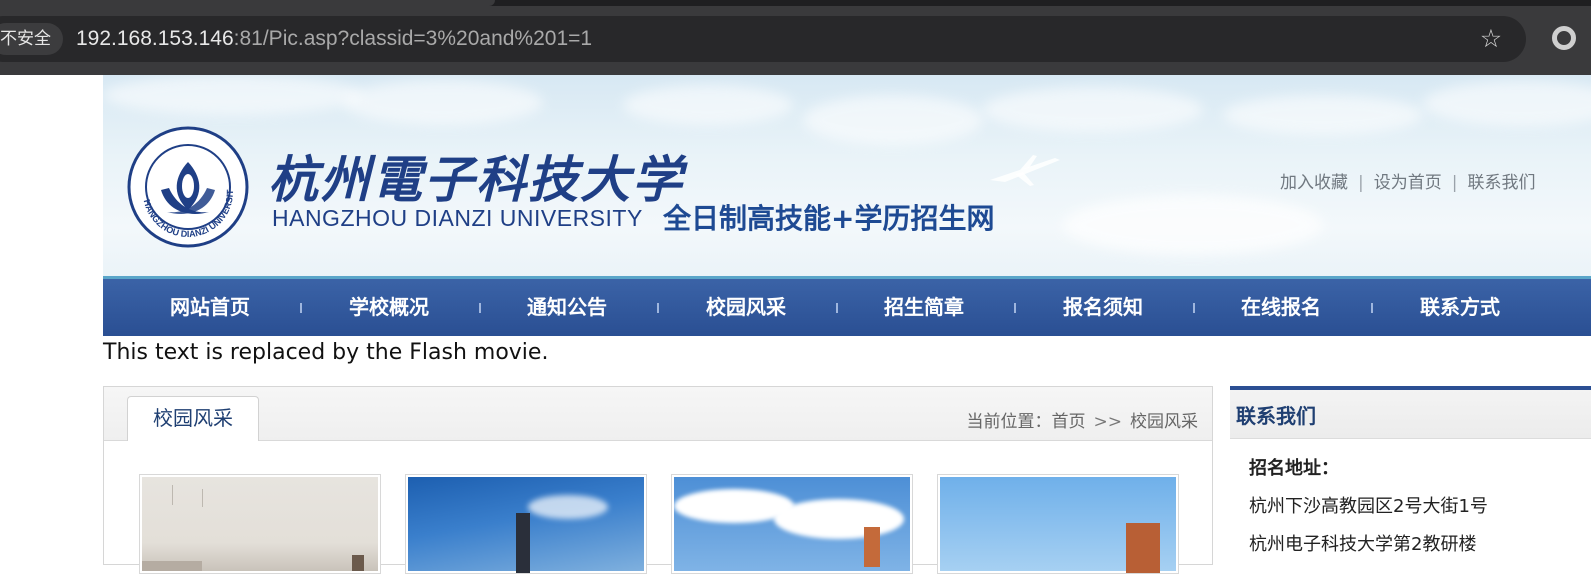  What do you see at coordinates (1103, 307) in the screenshot?
I see `nav-item-registration-notes: 报名须知` at bounding box center [1103, 307].